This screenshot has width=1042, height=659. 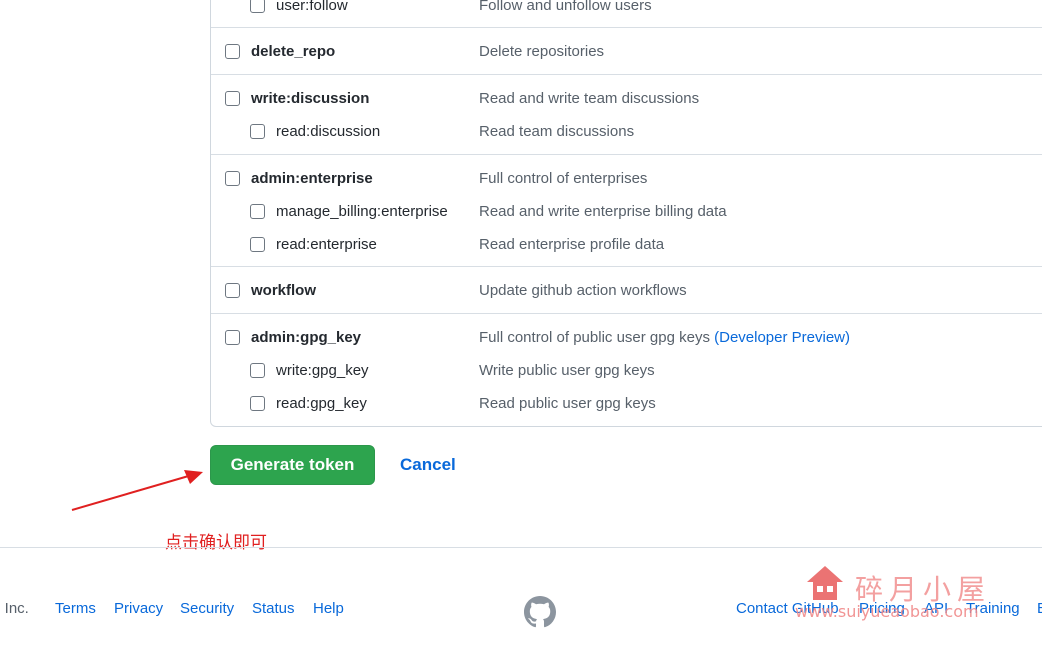 I want to click on footer-link-help: Help, so click(x=328, y=608).